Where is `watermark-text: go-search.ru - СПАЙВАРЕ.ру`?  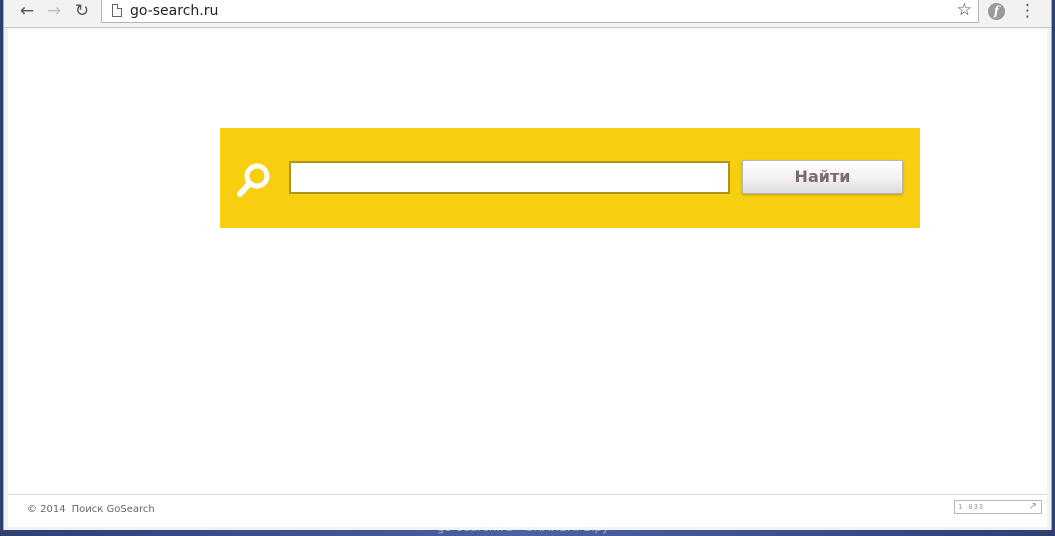 watermark-text: go-search.ru - СПАЙВАРЕ.ру is located at coordinates (523, 527).